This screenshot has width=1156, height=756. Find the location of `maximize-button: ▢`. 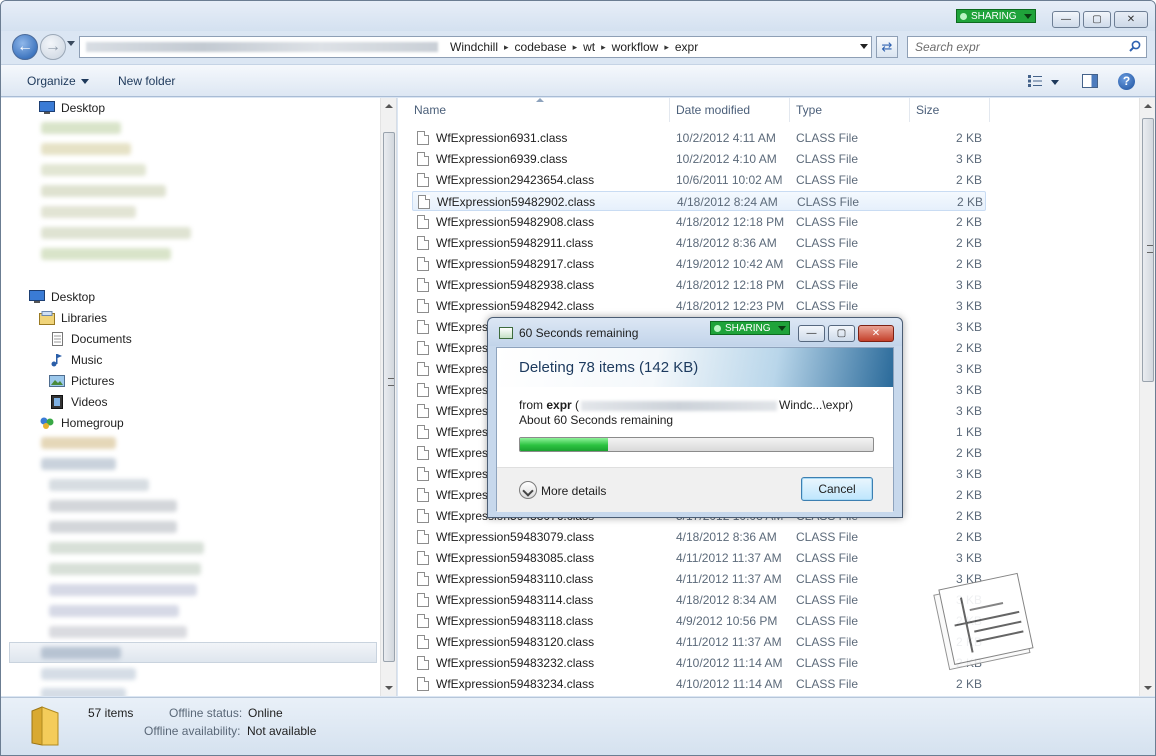

maximize-button: ▢ is located at coordinates (1097, 19).